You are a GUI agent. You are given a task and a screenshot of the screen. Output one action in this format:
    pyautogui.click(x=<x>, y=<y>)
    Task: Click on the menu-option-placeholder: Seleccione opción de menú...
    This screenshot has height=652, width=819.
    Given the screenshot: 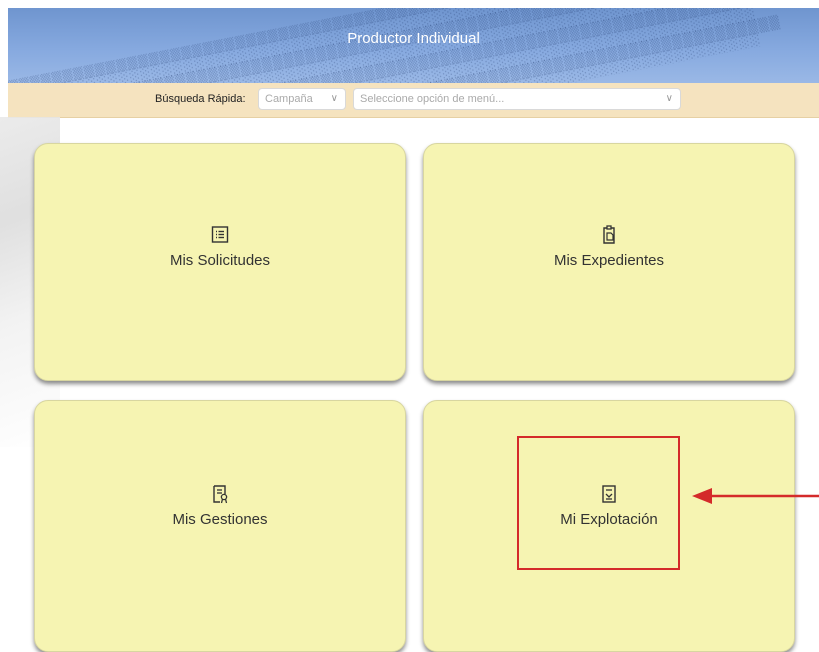 What is the action you would take?
    pyautogui.click(x=432, y=99)
    